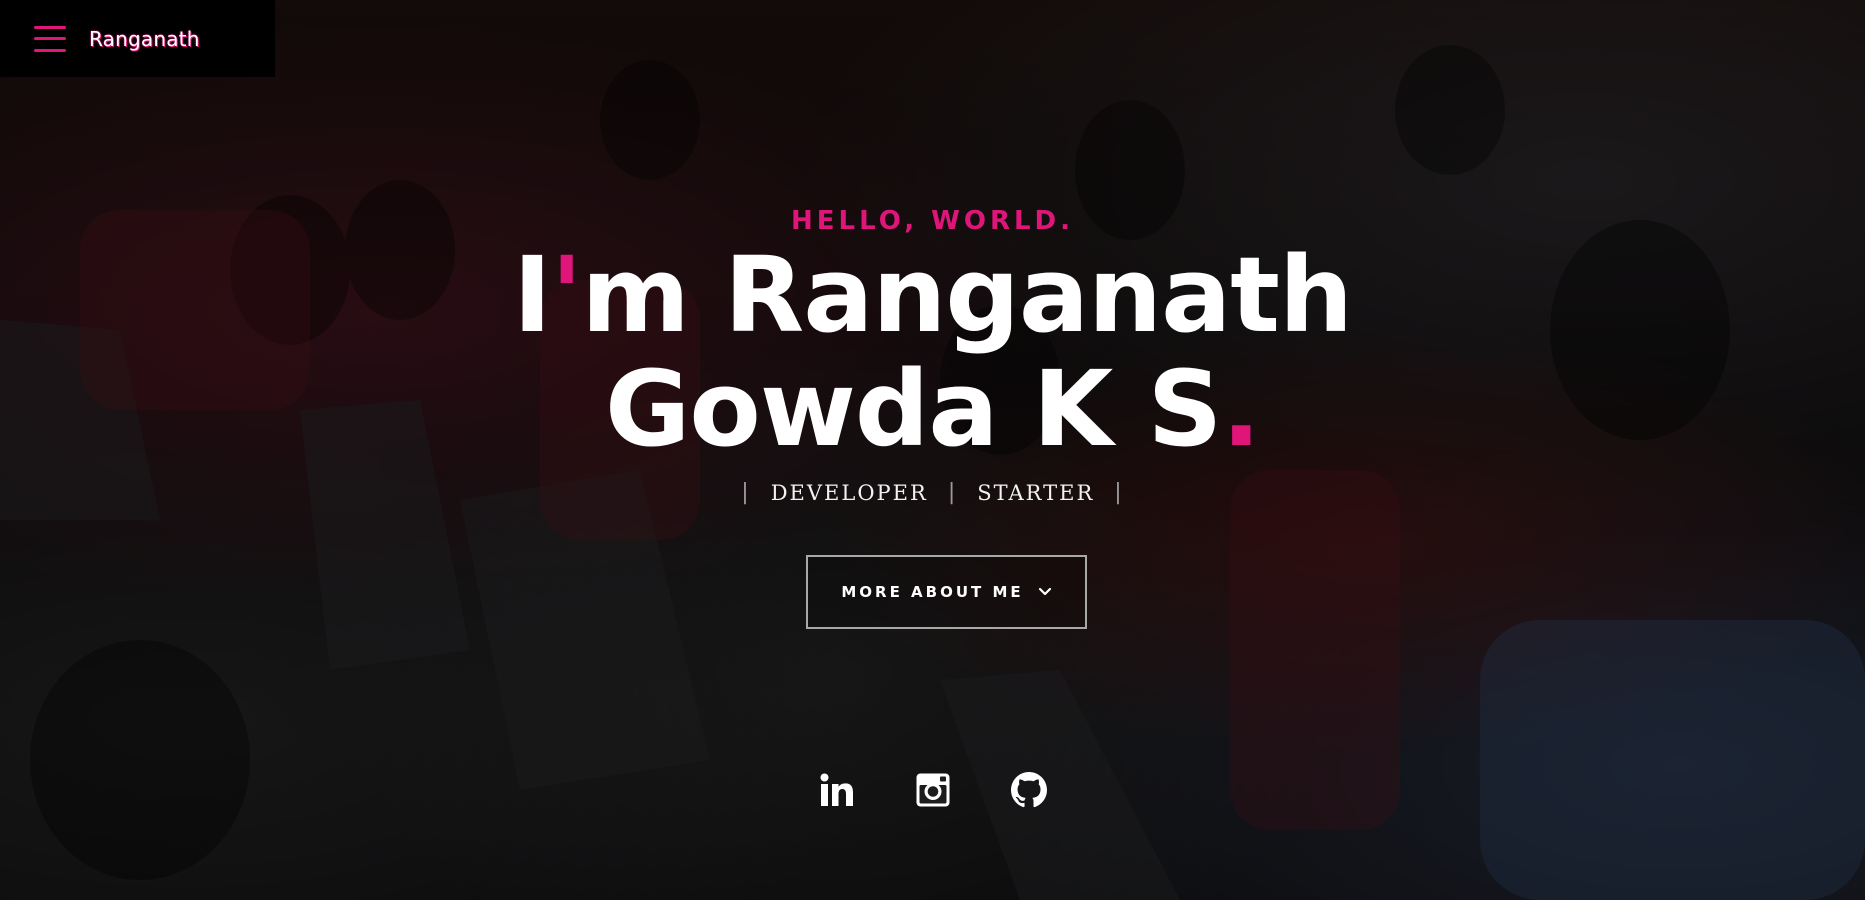 Image resolution: width=1865 pixels, height=900 pixels. What do you see at coordinates (1028, 790) in the screenshot?
I see `github-icon` at bounding box center [1028, 790].